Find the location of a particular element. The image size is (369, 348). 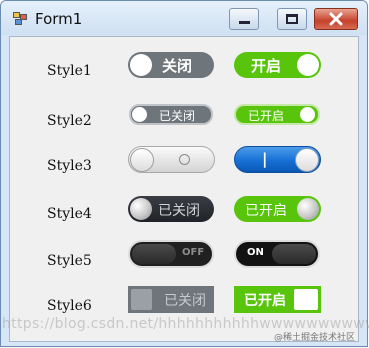

style3-switch-on: | is located at coordinates (277, 159).